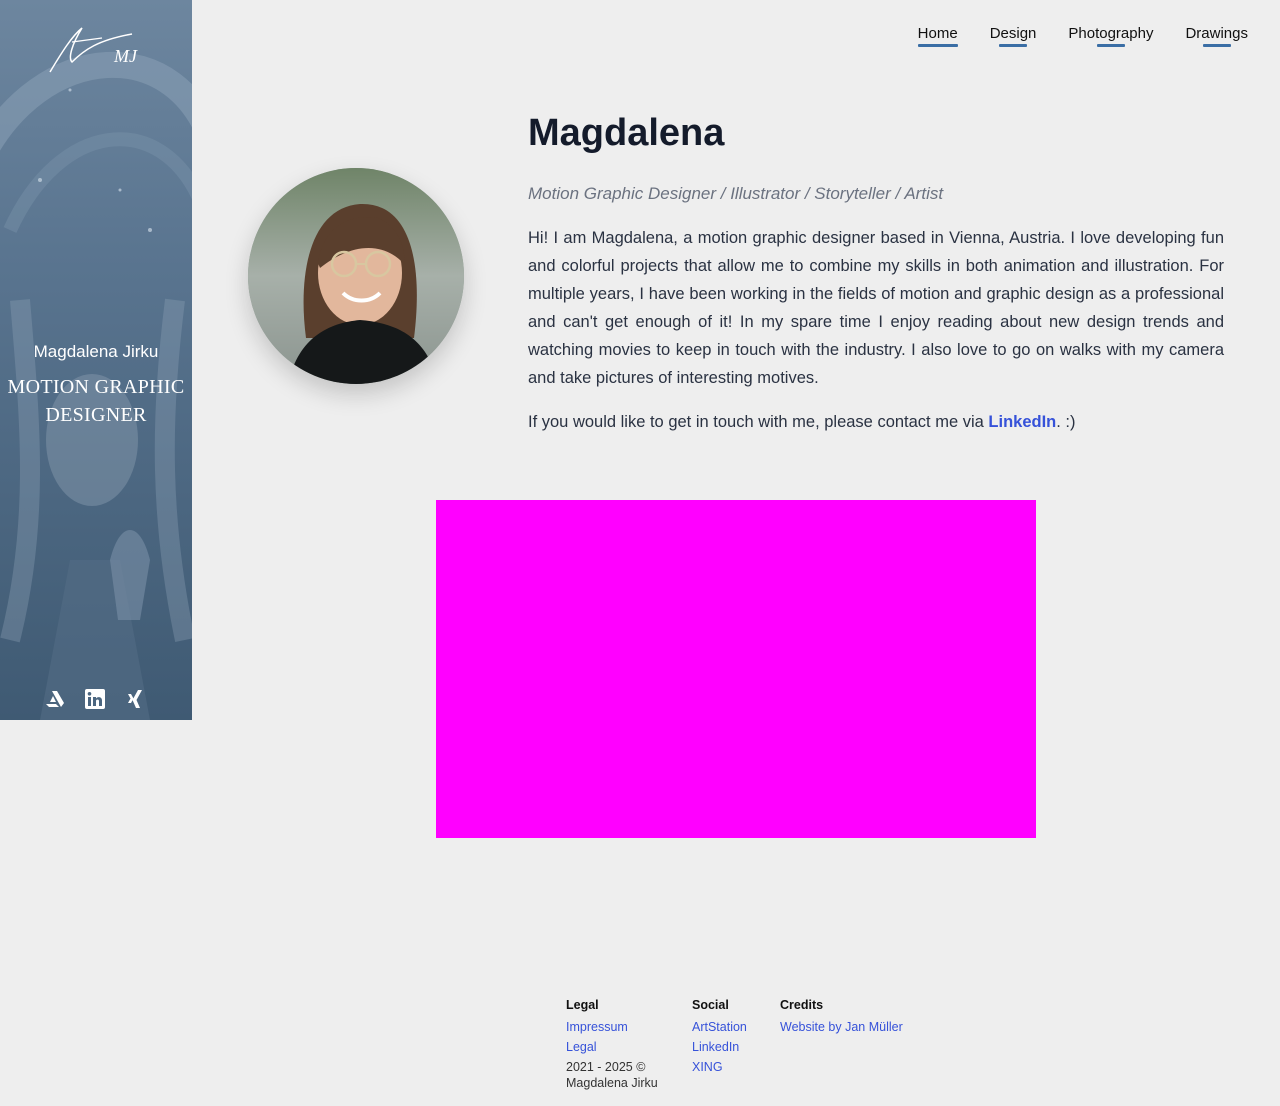 This screenshot has height=1106, width=1280. Describe the element at coordinates (736, 1027) in the screenshot. I see `artstation-link: ArtStation` at that location.